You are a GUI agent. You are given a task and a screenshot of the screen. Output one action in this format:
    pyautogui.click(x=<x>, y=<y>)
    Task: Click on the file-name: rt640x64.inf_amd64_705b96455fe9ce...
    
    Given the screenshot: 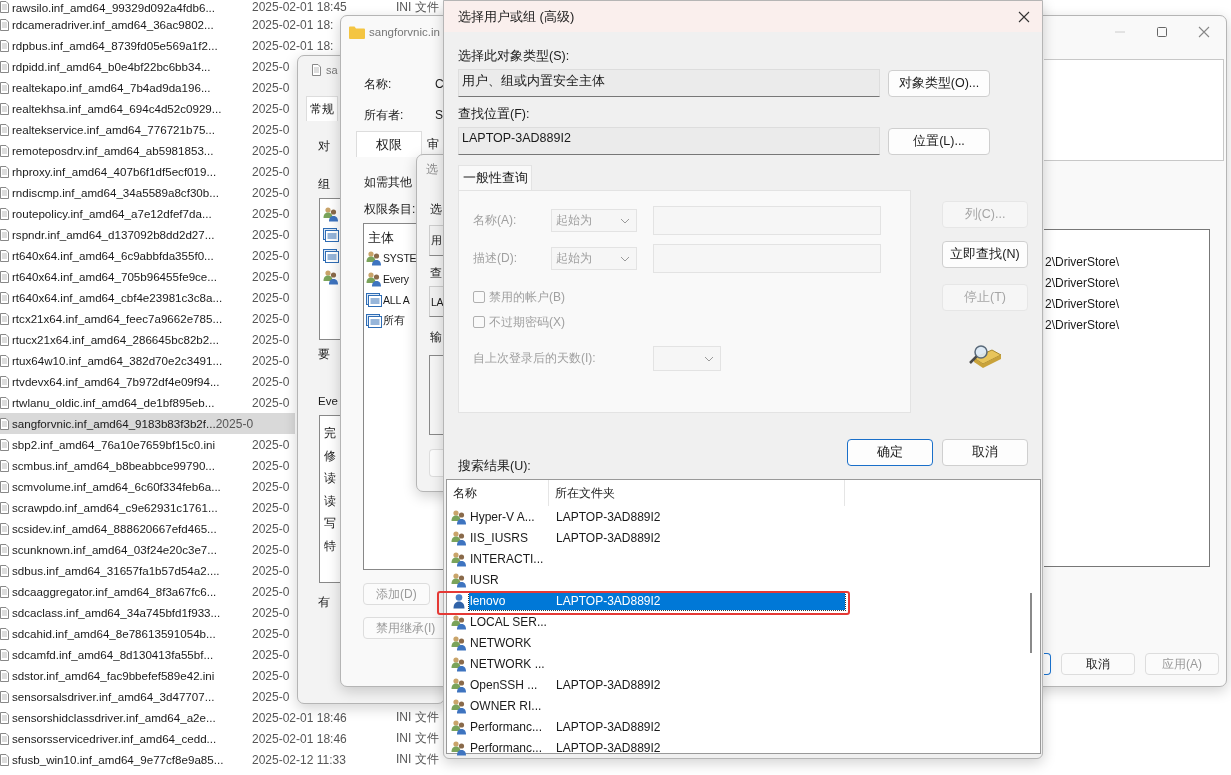 What is the action you would take?
    pyautogui.click(x=115, y=276)
    